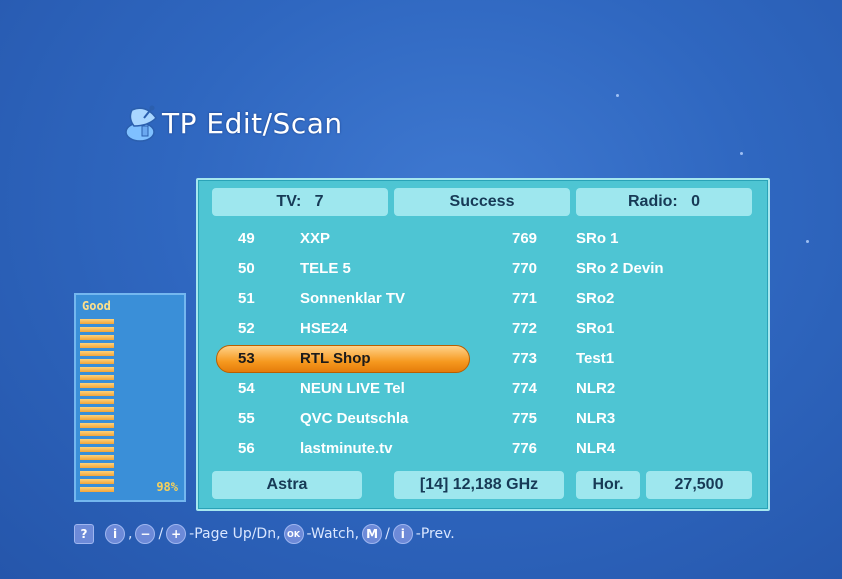 The height and width of the screenshot is (579, 842). Describe the element at coordinates (595, 298) in the screenshot. I see `radio-name: SRo2` at that location.